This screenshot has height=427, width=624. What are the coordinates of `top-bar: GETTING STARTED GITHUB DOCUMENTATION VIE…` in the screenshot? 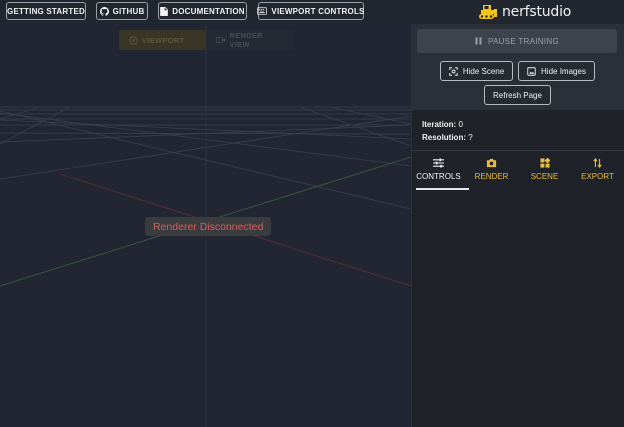 It's located at (312, 12).